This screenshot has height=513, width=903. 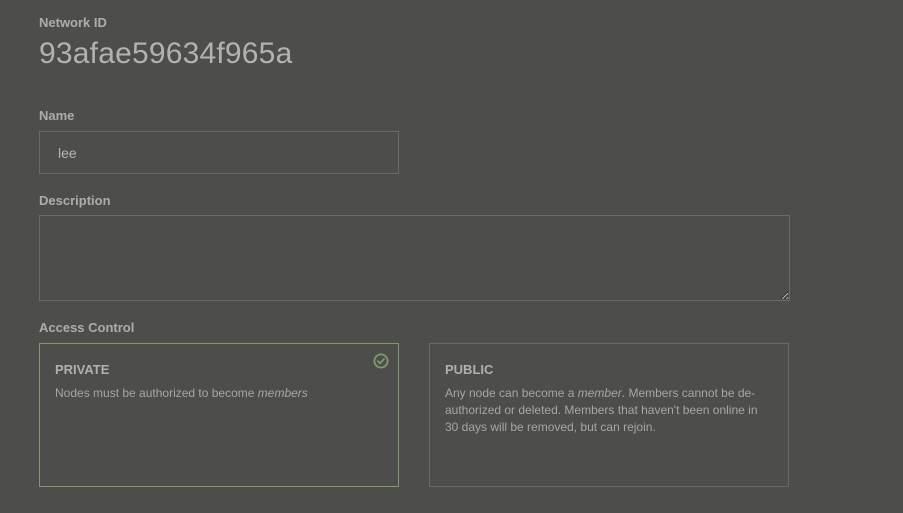 I want to click on access-option-public-title: PUBLIC, so click(x=469, y=369).